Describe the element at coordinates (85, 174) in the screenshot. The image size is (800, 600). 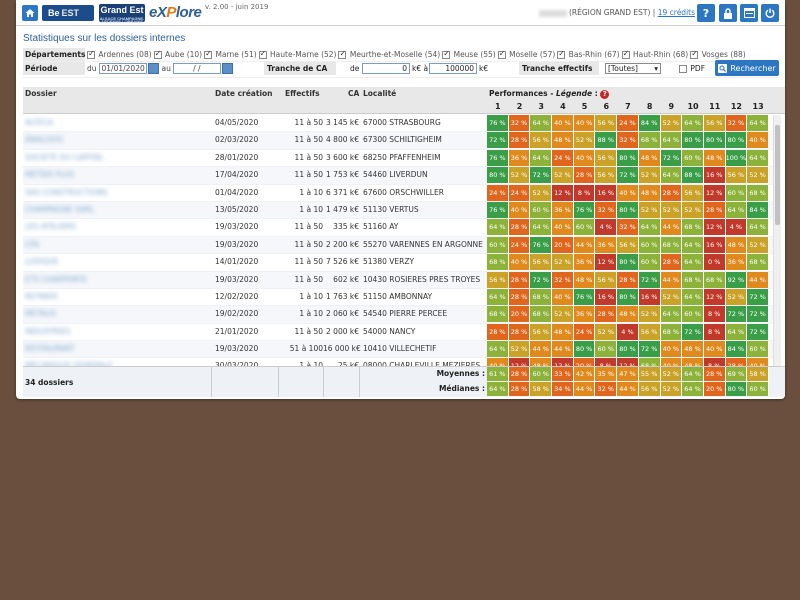
I see `dossier-link: MÉTIER PLUS` at that location.